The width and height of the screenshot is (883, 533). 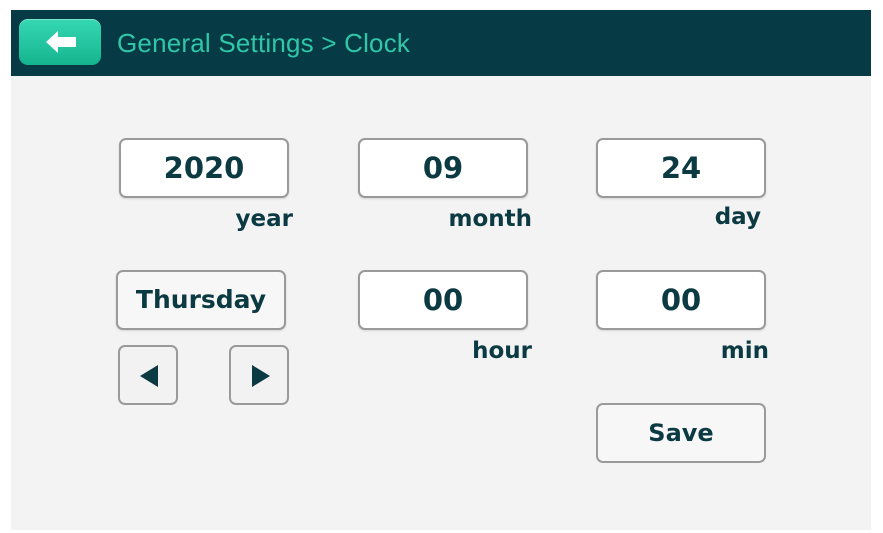 What do you see at coordinates (264, 43) in the screenshot?
I see `page-title: General Settings > Clock` at bounding box center [264, 43].